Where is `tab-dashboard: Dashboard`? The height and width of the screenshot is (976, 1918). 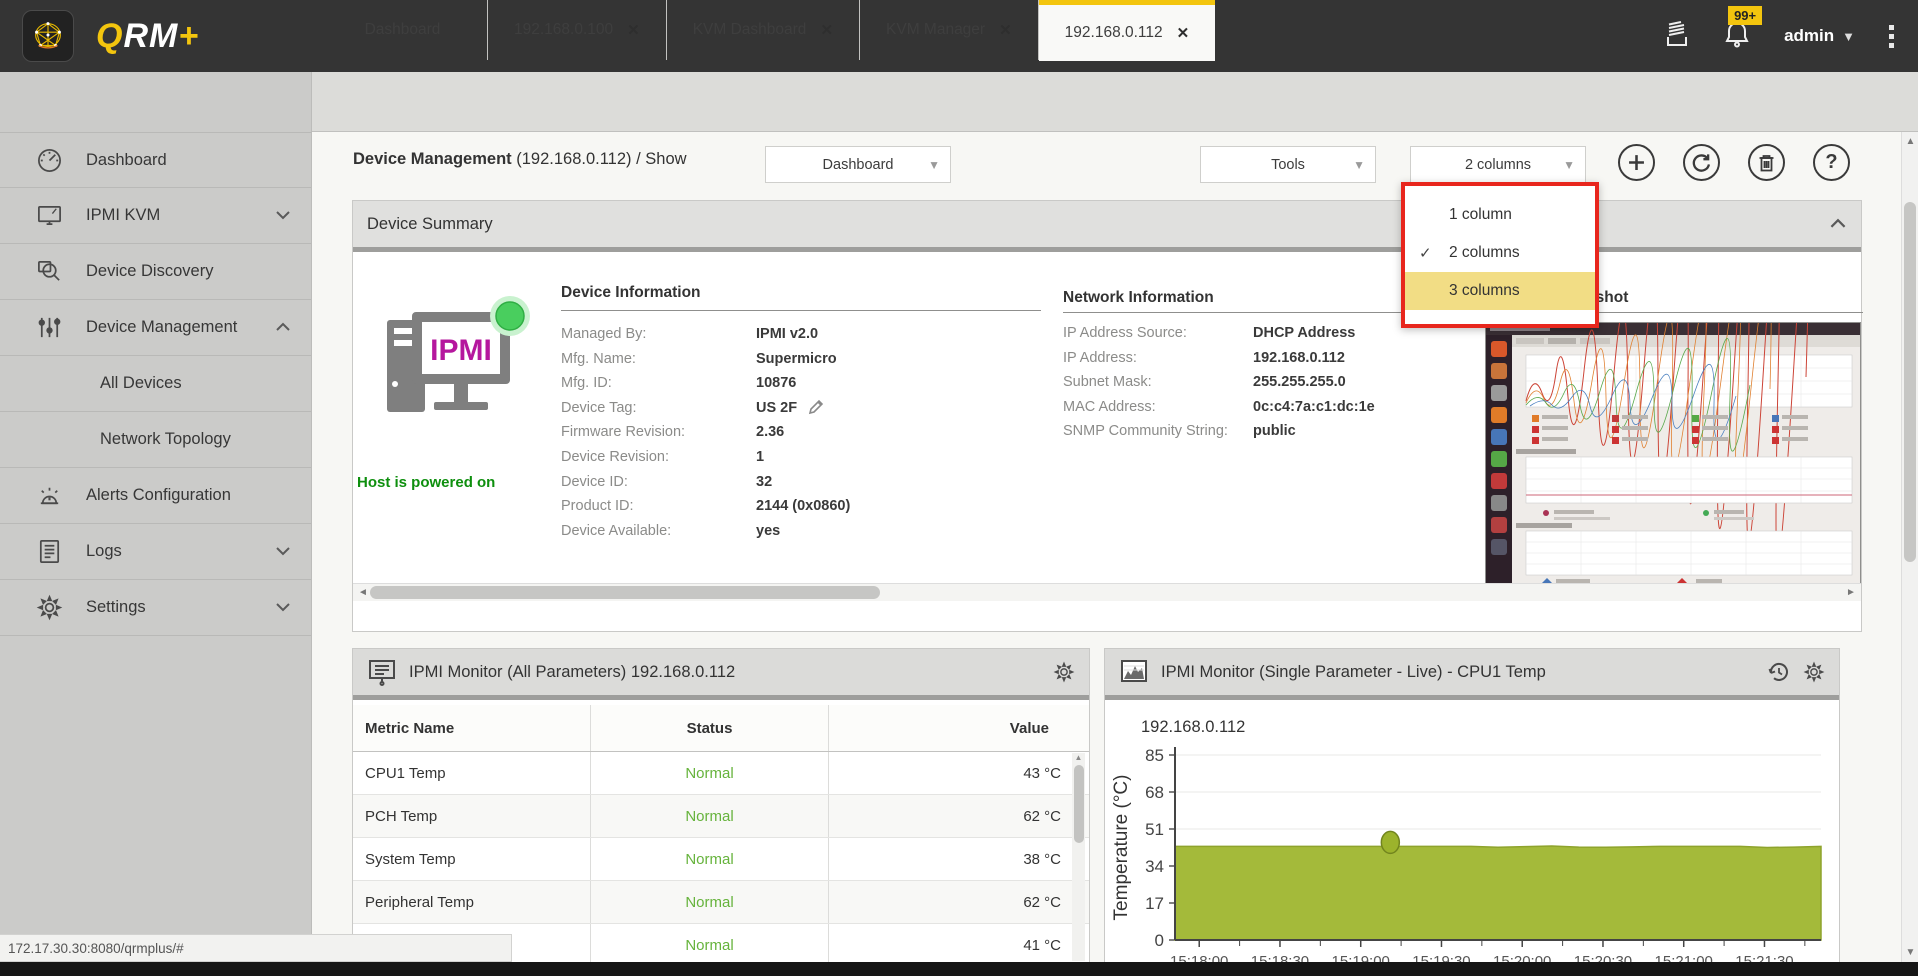
tab-dashboard: Dashboard is located at coordinates (403, 30).